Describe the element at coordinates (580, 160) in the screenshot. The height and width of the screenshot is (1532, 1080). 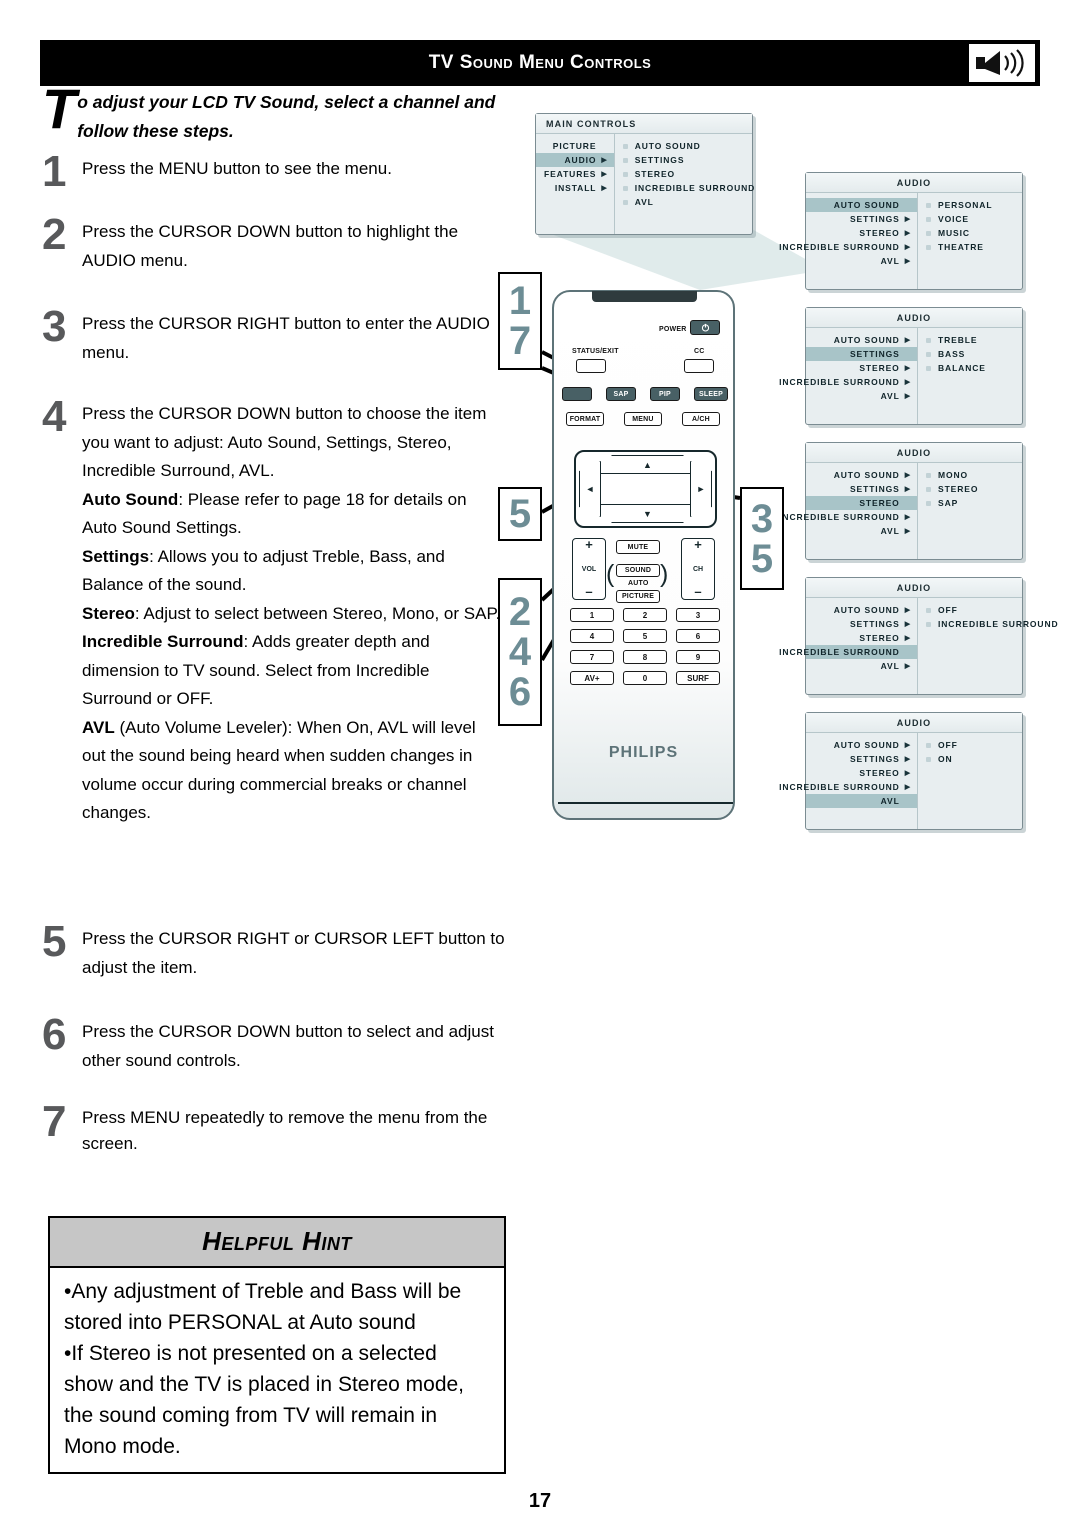
I see `osd-menu-item-label: AUDIO` at that location.